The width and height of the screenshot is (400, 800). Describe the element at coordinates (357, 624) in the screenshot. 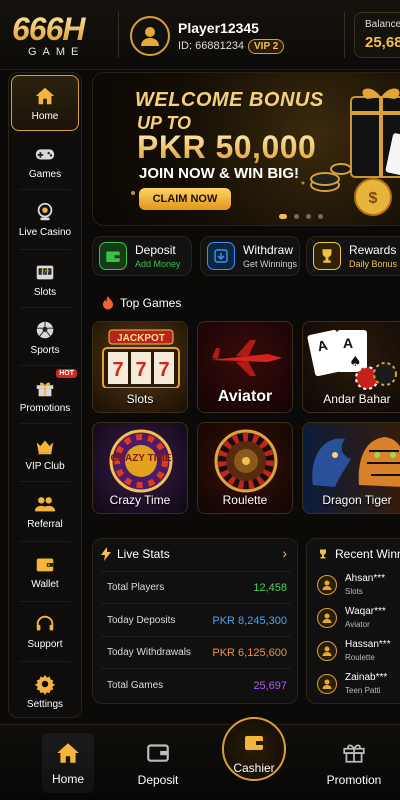

I see `winner-game: Aviator` at that location.